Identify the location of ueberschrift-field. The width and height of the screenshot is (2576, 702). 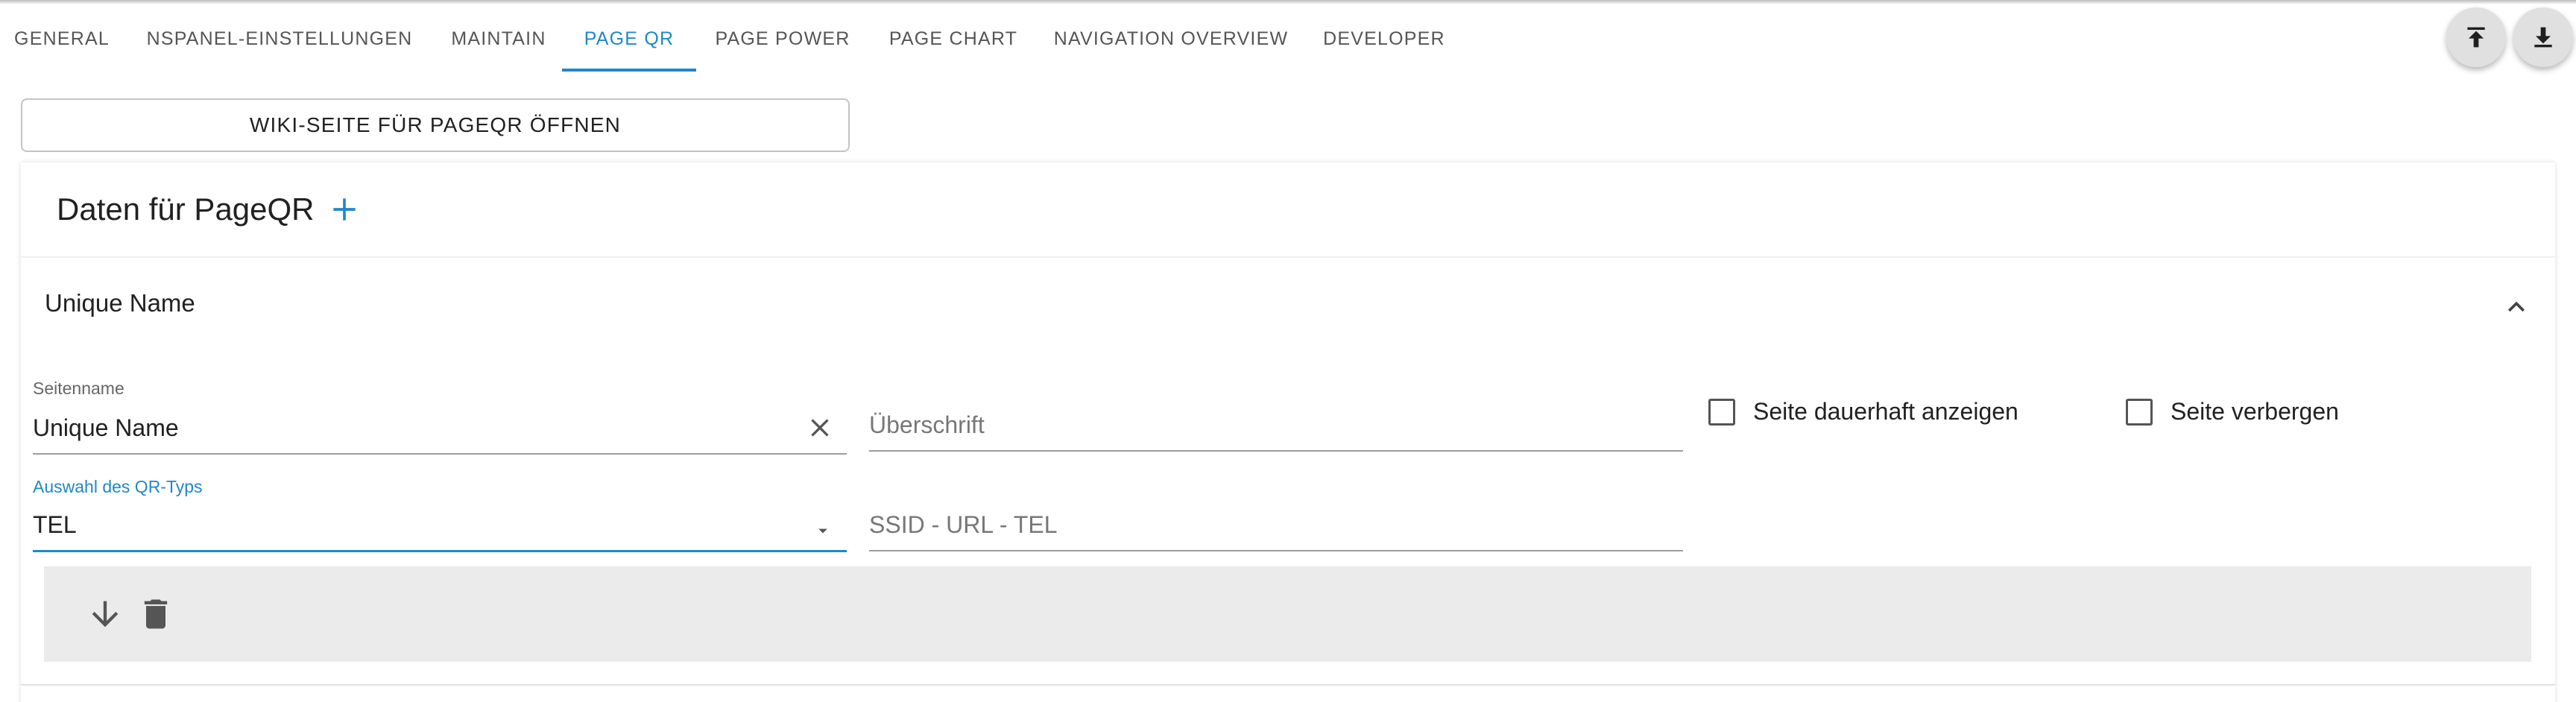
(1276, 417).